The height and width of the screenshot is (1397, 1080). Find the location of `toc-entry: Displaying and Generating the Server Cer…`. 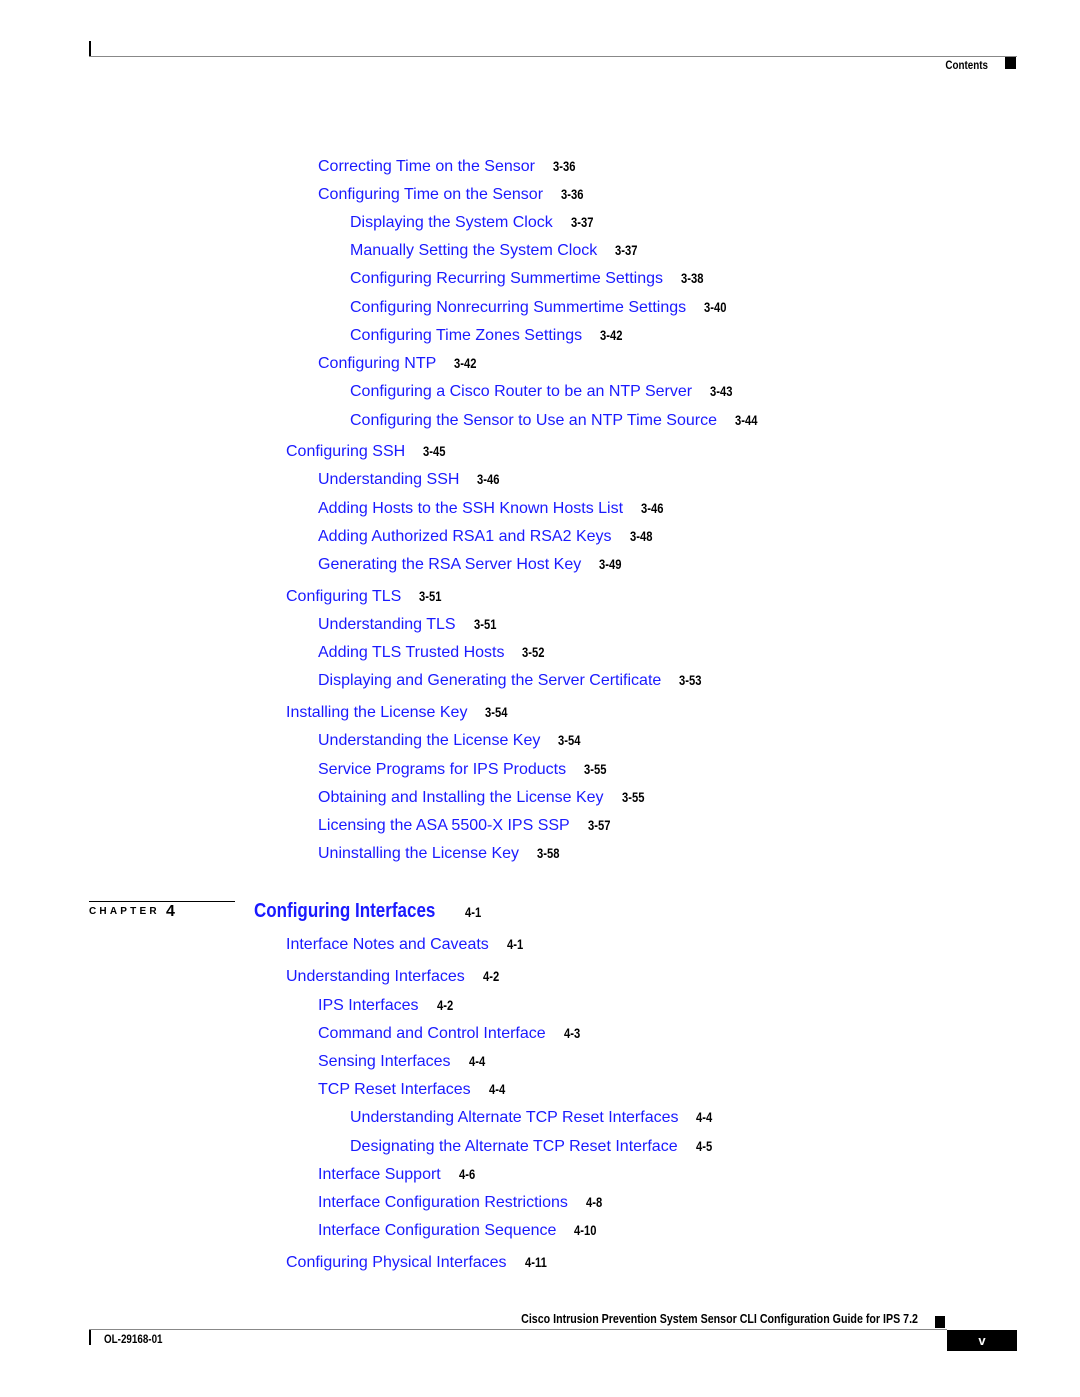

toc-entry: Displaying and Generating the Server Cer… is located at coordinates (512, 680).